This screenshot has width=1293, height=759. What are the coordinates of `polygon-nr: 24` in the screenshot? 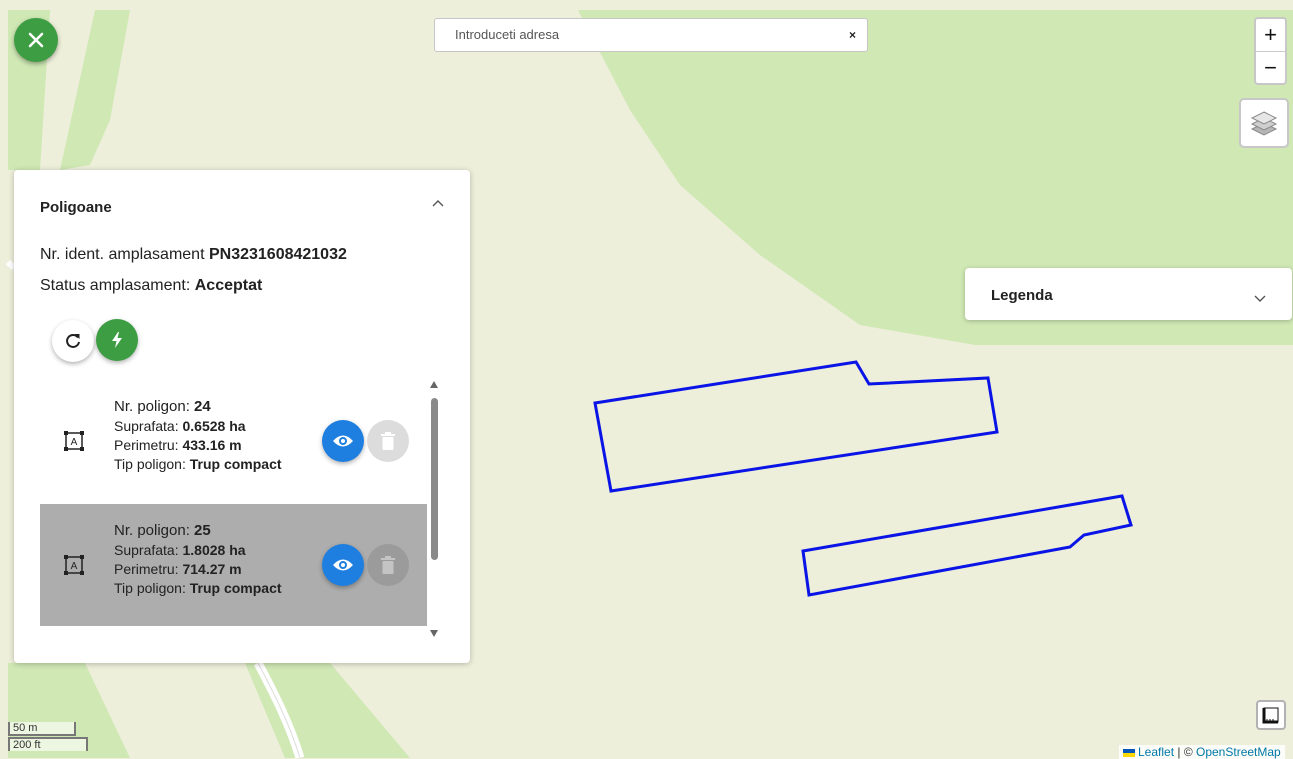 It's located at (202, 406).